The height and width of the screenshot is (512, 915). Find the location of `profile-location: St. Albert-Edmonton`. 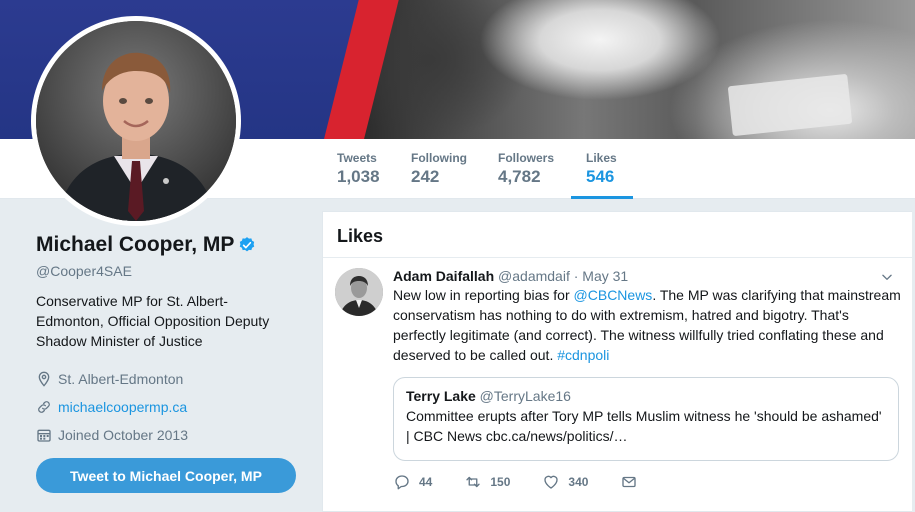

profile-location: St. Albert-Edmonton is located at coordinates (171, 379).